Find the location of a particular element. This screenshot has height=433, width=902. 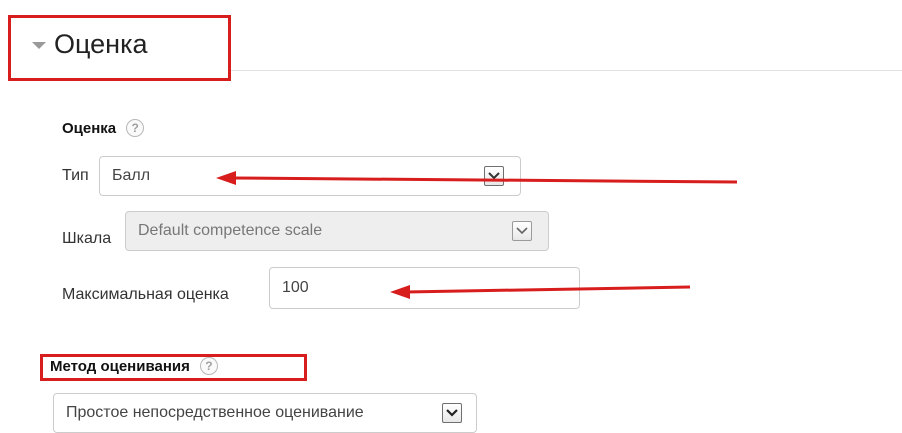

arrow-type is located at coordinates (477, 178).